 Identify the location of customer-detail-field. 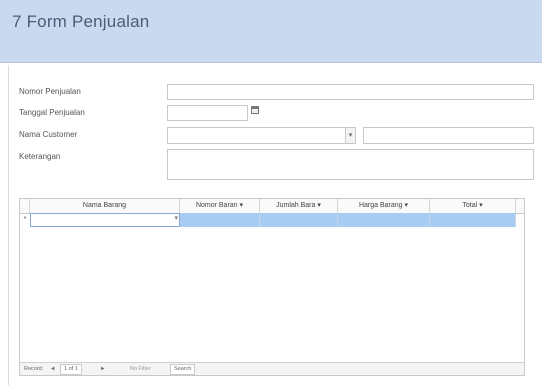
(448, 135).